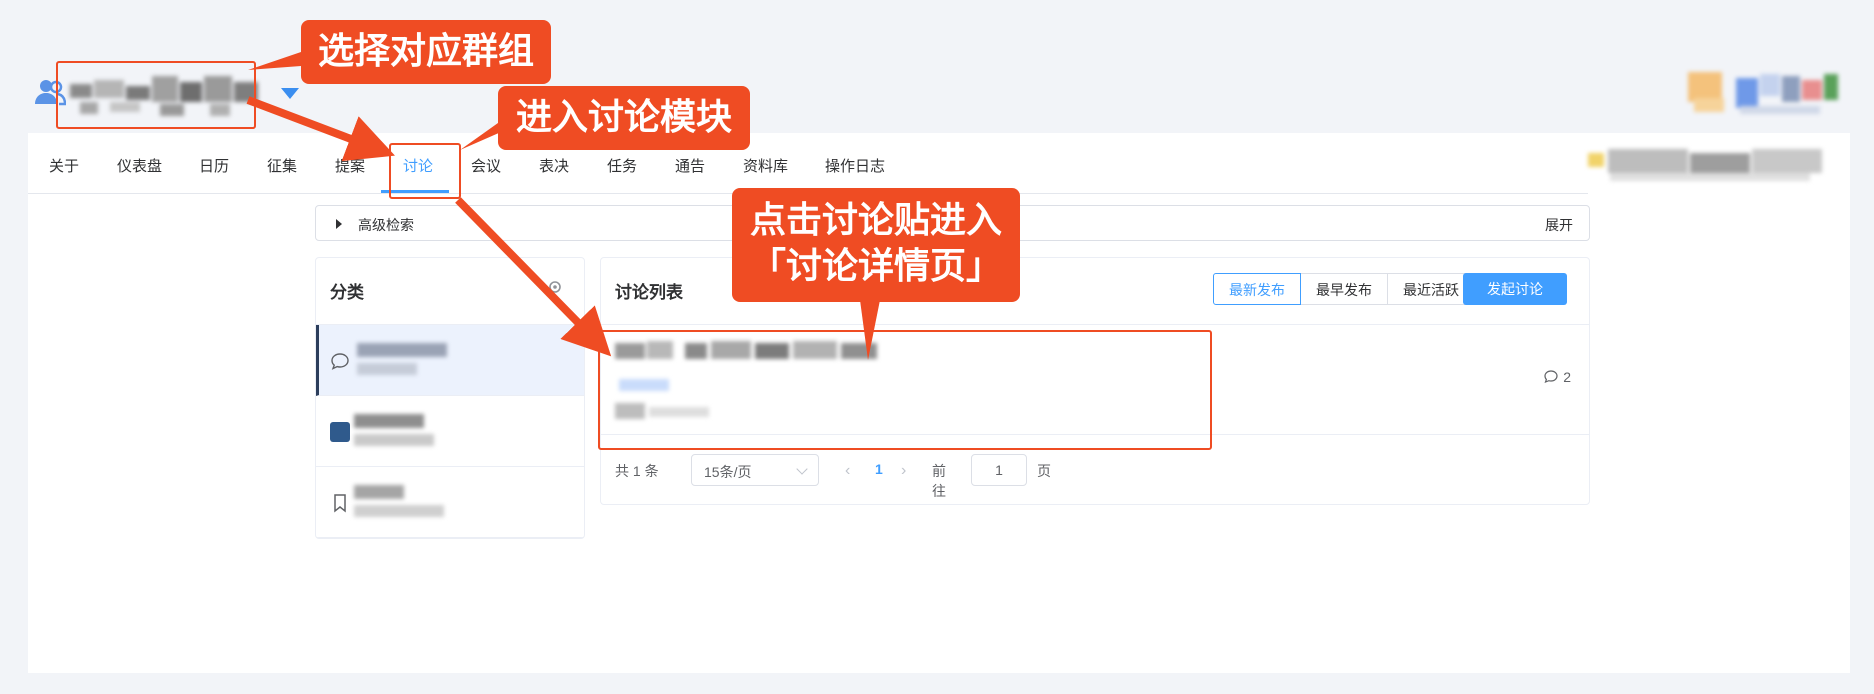  What do you see at coordinates (637, 471) in the screenshot?
I see `total-count: 共 1 条` at bounding box center [637, 471].